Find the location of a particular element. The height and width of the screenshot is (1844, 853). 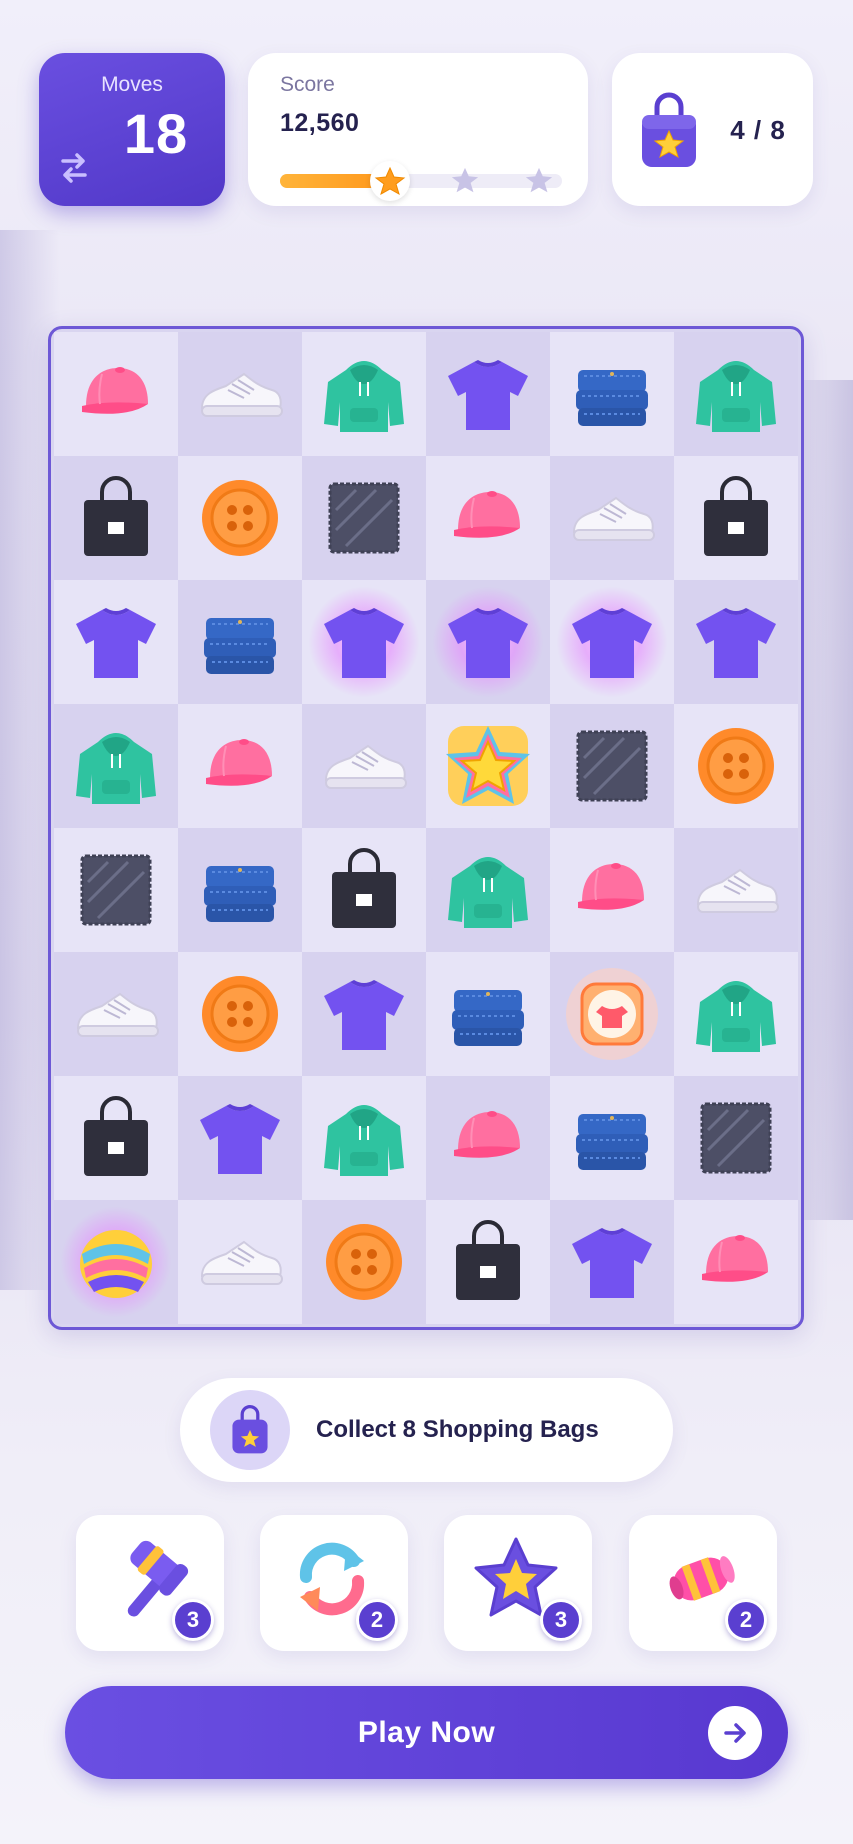

bag-icon is located at coordinates (736, 518).